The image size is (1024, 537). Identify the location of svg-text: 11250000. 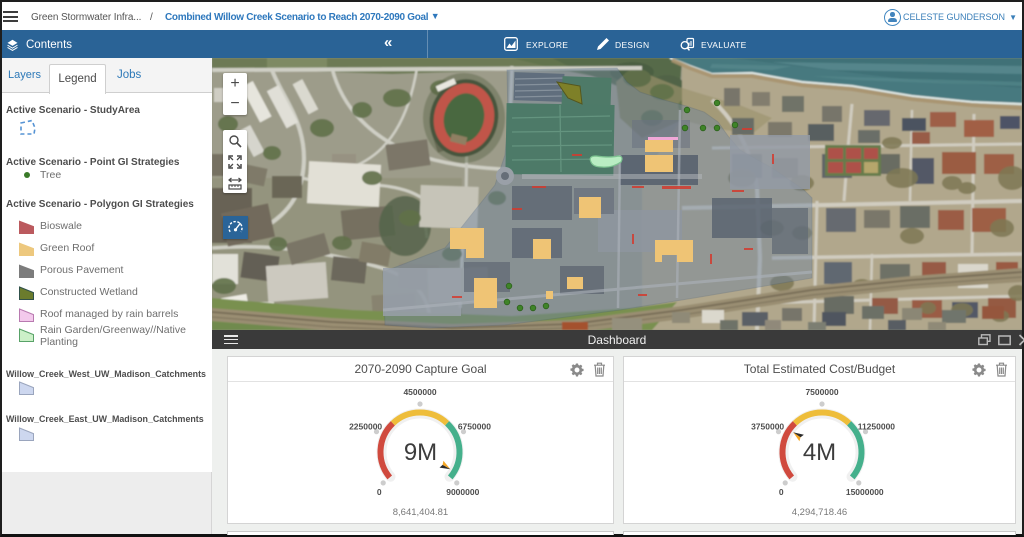
(877, 427).